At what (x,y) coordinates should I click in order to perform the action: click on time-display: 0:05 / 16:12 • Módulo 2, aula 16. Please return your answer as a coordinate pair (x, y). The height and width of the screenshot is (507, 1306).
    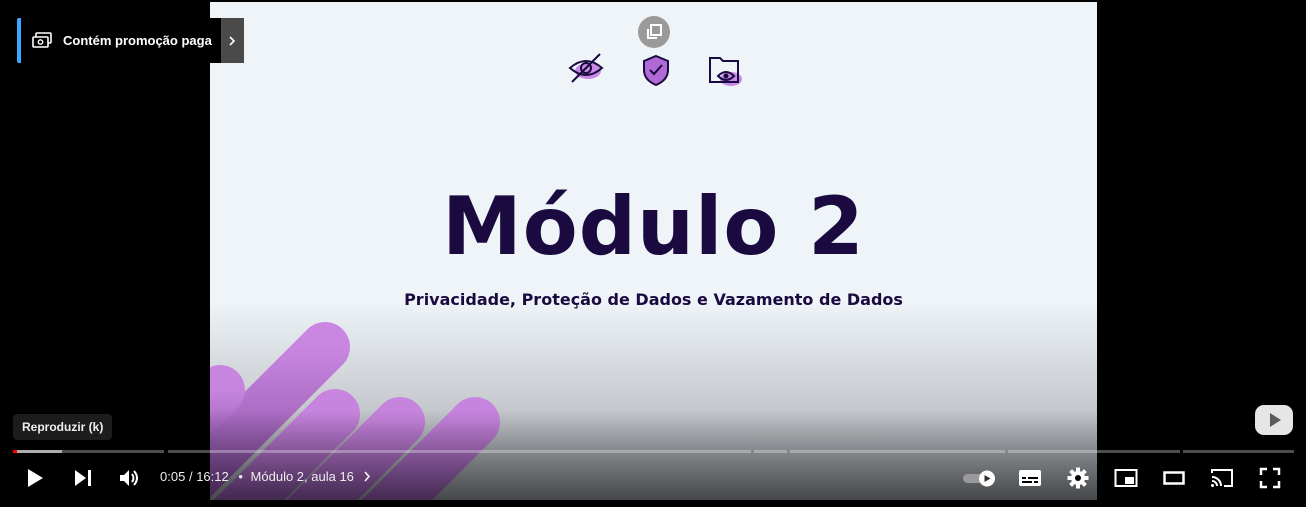
    Looking at the image, I should click on (265, 476).